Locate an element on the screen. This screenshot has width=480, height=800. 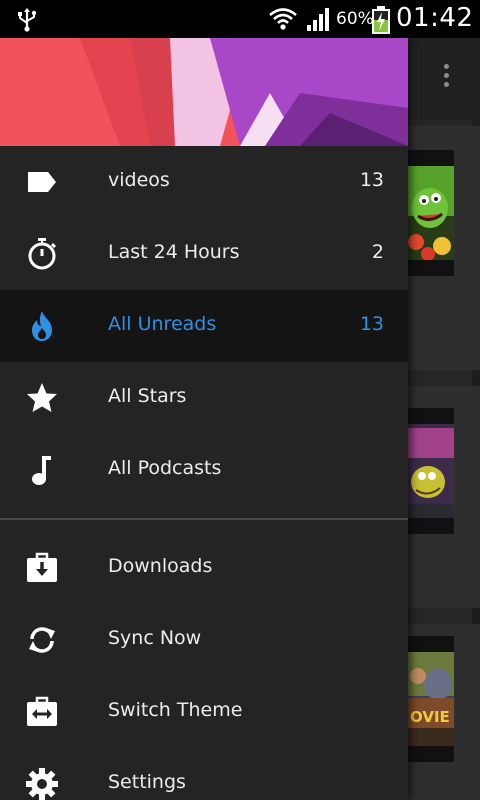
drawer-header-image is located at coordinates (204, 92).